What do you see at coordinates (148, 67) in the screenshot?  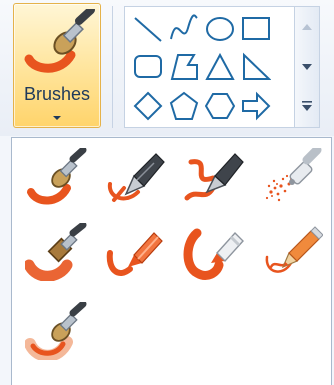 I see `rounded-rectangle-shape-icon` at bounding box center [148, 67].